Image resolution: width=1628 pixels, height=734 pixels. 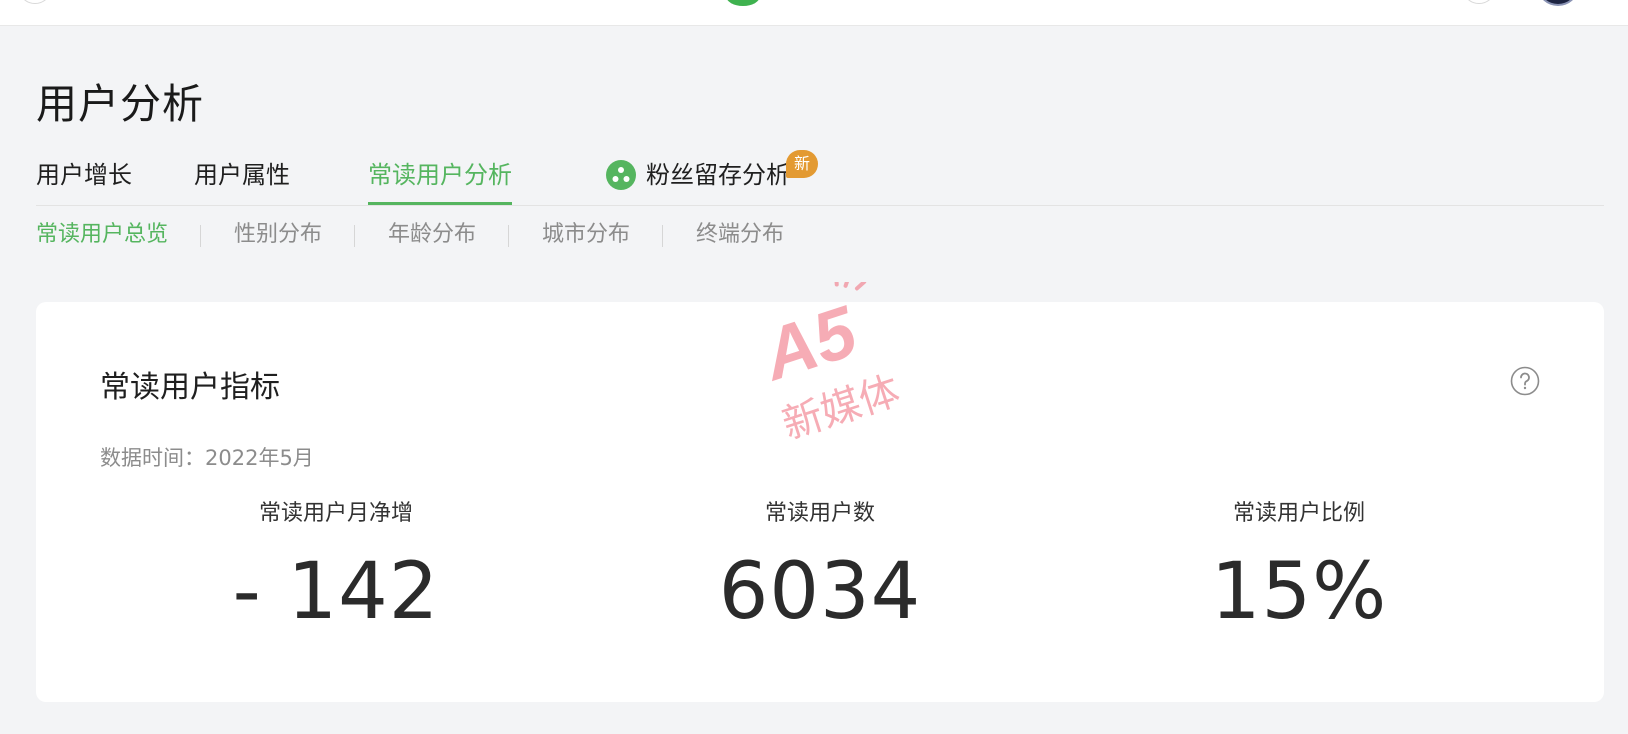 I want to click on metric-value: 15%, so click(x=1299, y=592).